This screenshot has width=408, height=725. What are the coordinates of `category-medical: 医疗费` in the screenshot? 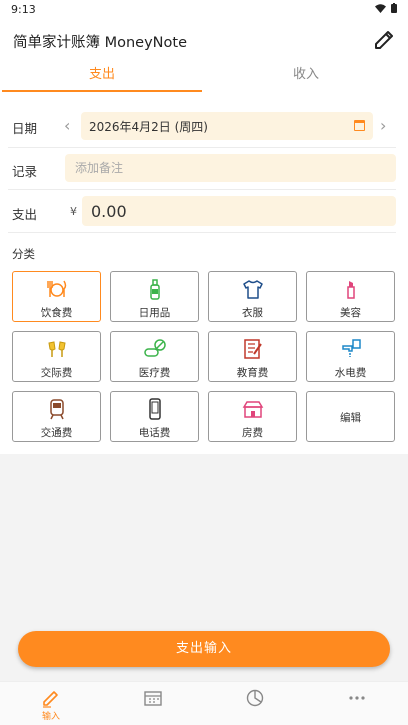 It's located at (154, 356).